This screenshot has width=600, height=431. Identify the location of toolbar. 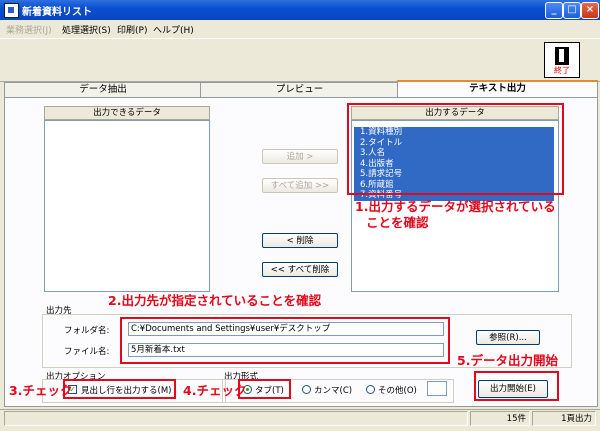
(300, 60).